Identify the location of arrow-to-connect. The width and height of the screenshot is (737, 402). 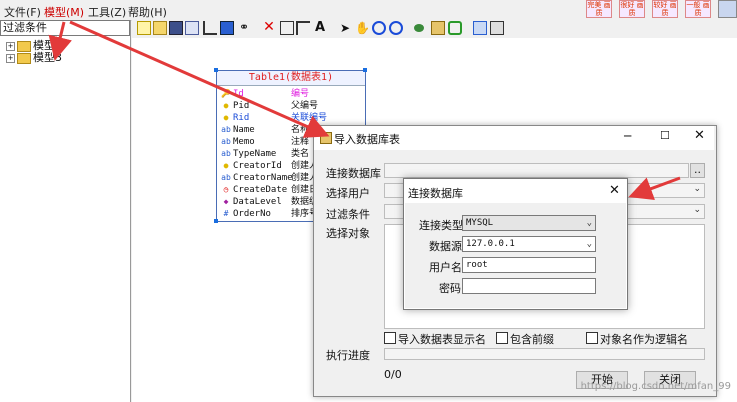
(654, 188).